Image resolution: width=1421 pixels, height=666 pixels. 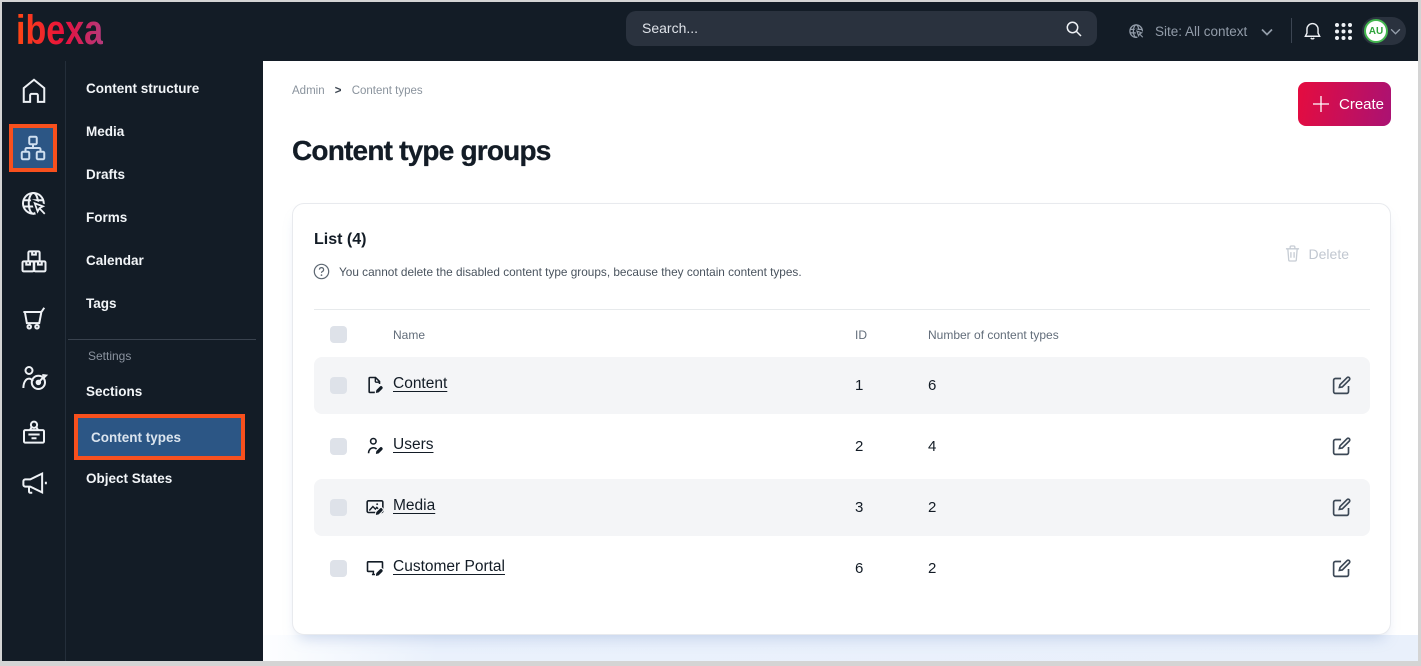 I want to click on svg-text: ibexa, so click(x=60, y=31).